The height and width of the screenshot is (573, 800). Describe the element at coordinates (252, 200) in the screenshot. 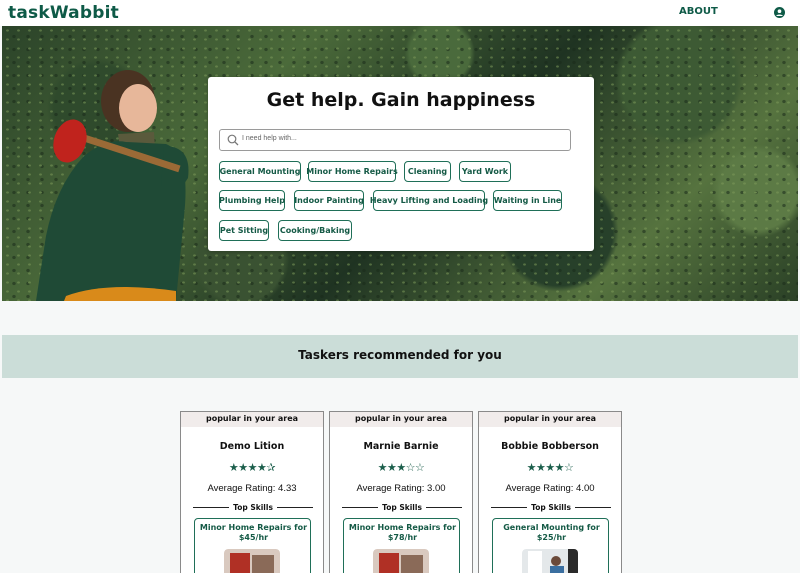

I see `category-chip-plumbing-help: Plumbing Help` at that location.